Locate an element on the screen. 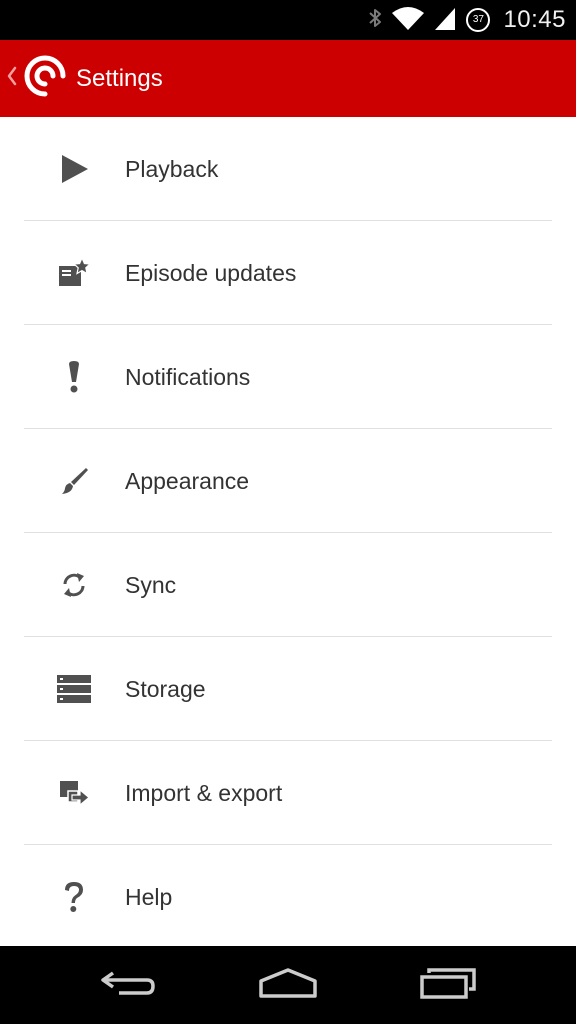 The height and width of the screenshot is (1024, 576). battery-level: 37 is located at coordinates (478, 19).